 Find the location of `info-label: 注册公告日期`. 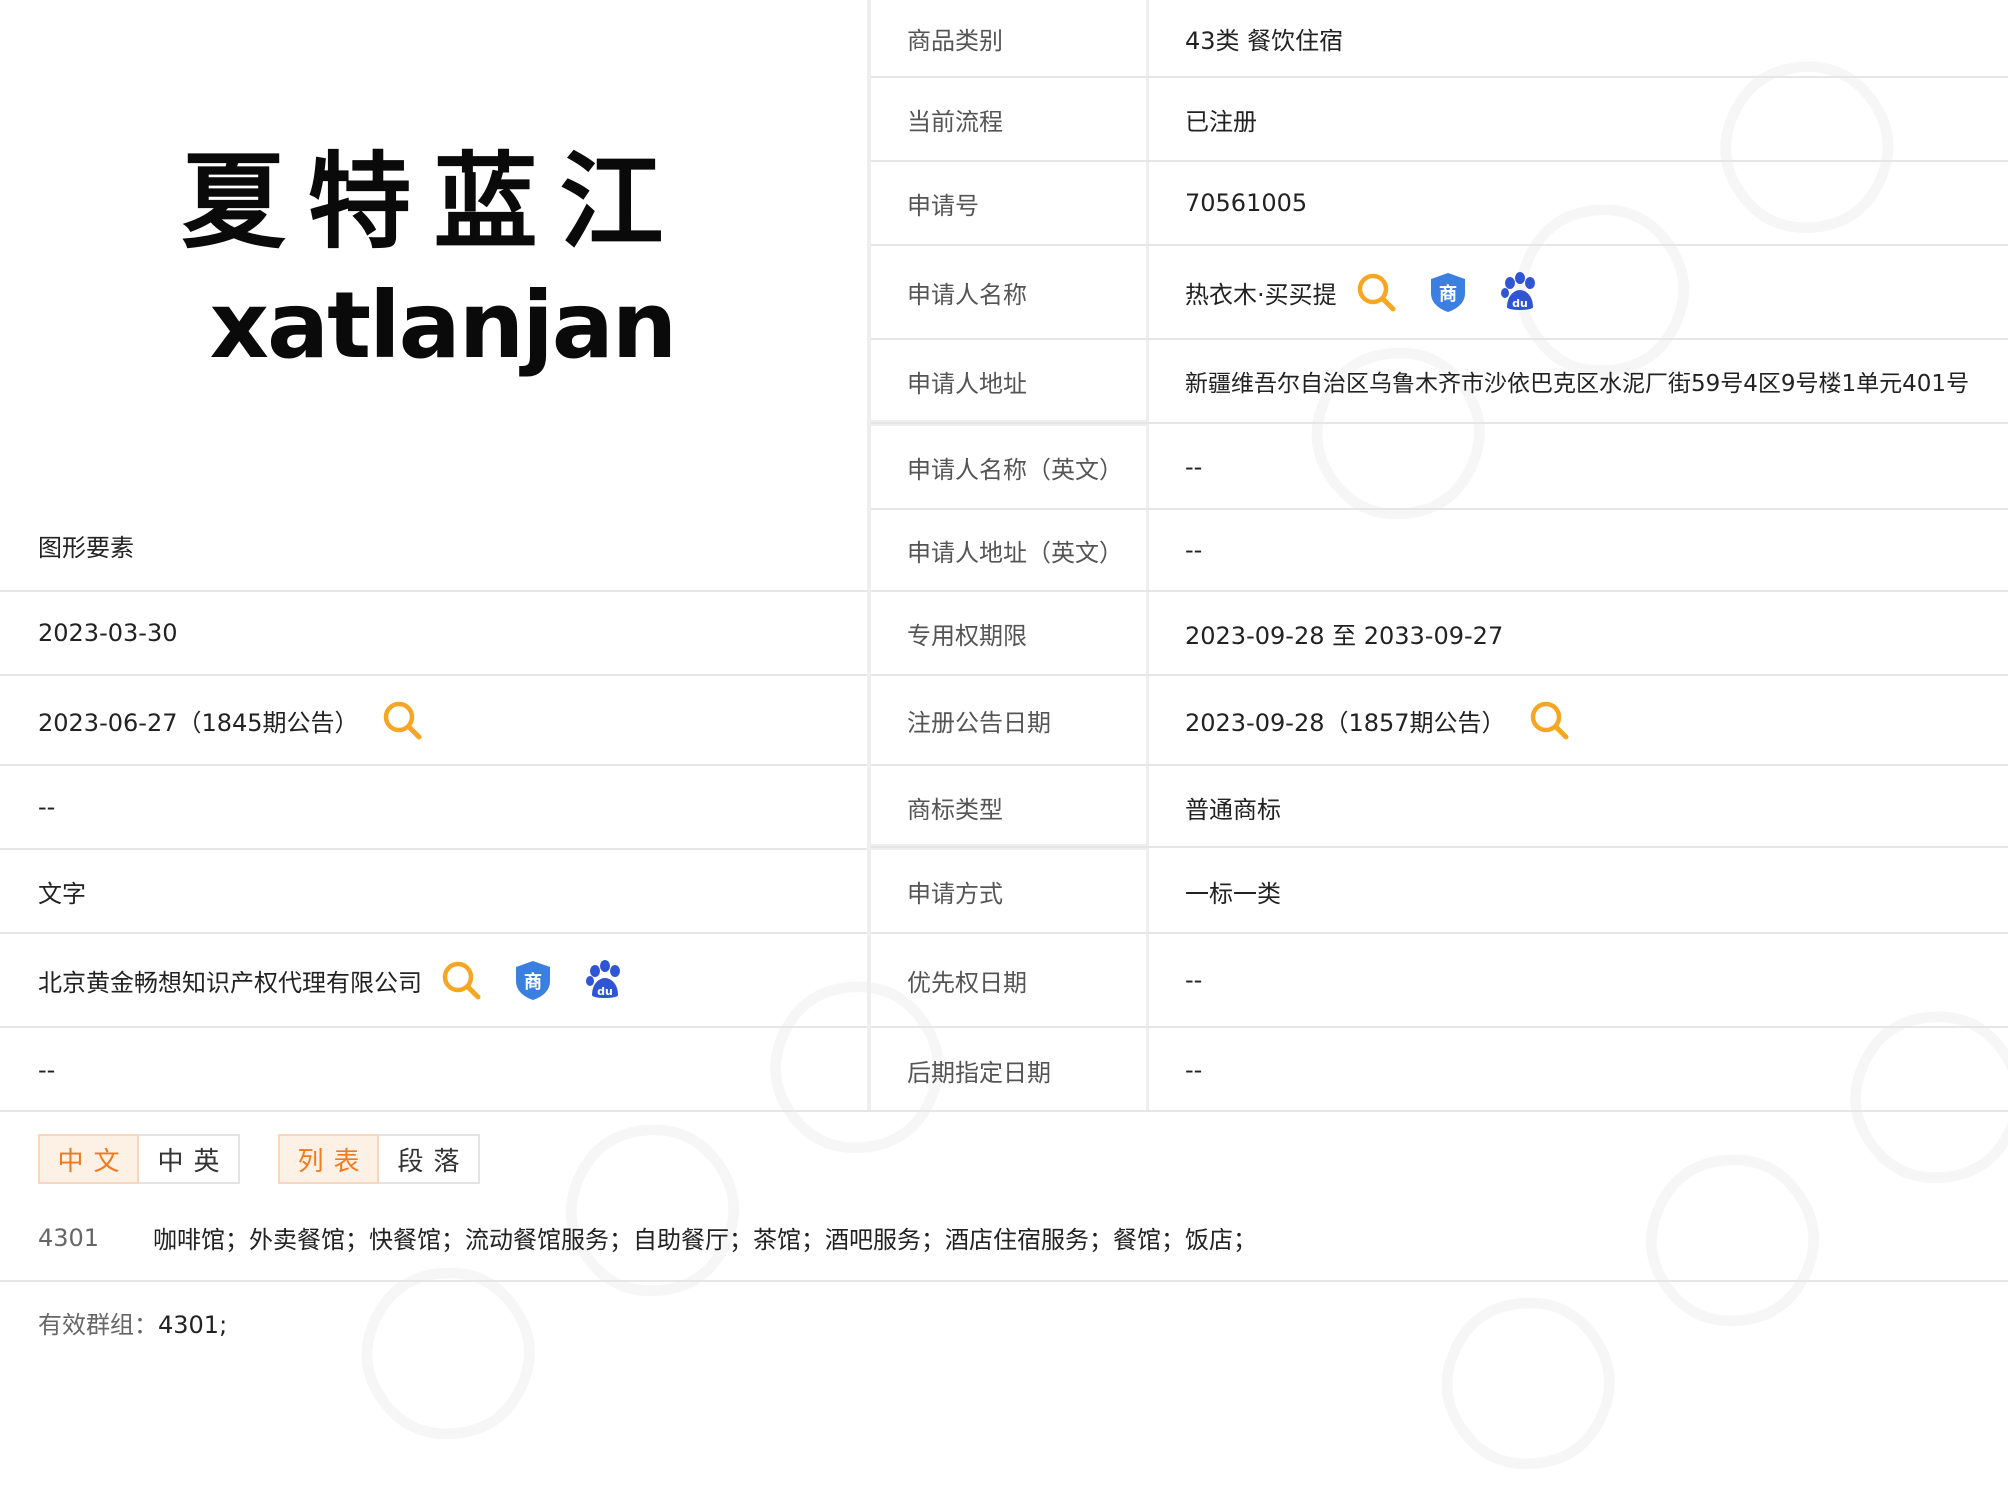

info-label: 注册公告日期 is located at coordinates (1010, 720).